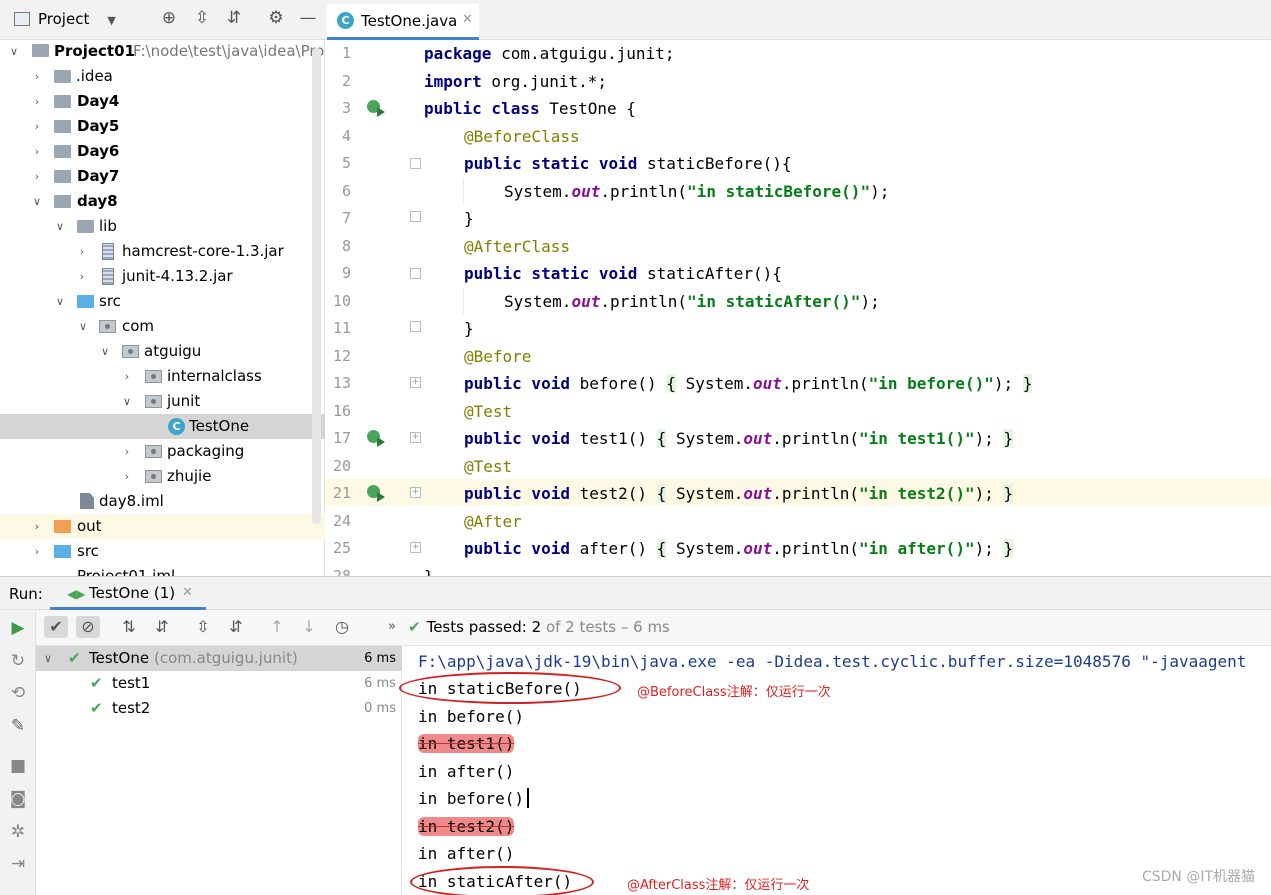 The width and height of the screenshot is (1271, 895). Describe the element at coordinates (18, 628) in the screenshot. I see `rerun-icon: ▶` at that location.